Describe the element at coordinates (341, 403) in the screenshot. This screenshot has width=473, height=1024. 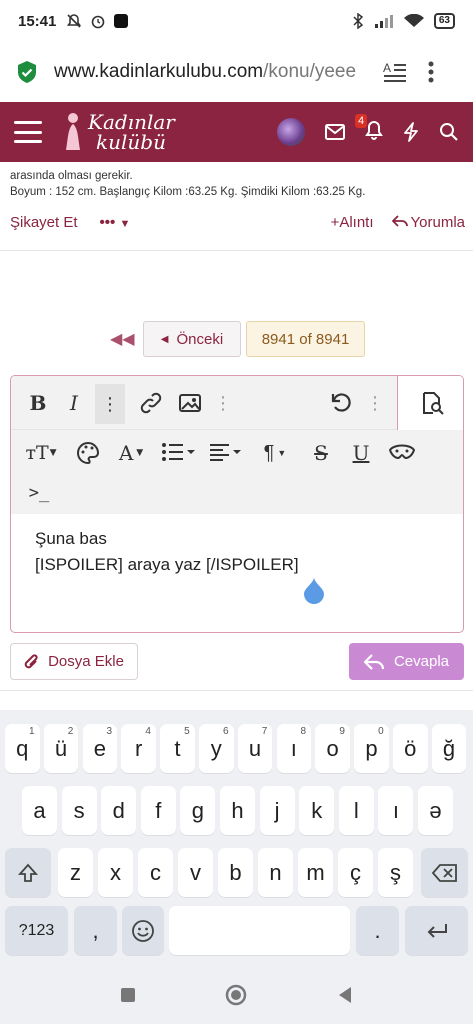
I see `undo-icon` at that location.